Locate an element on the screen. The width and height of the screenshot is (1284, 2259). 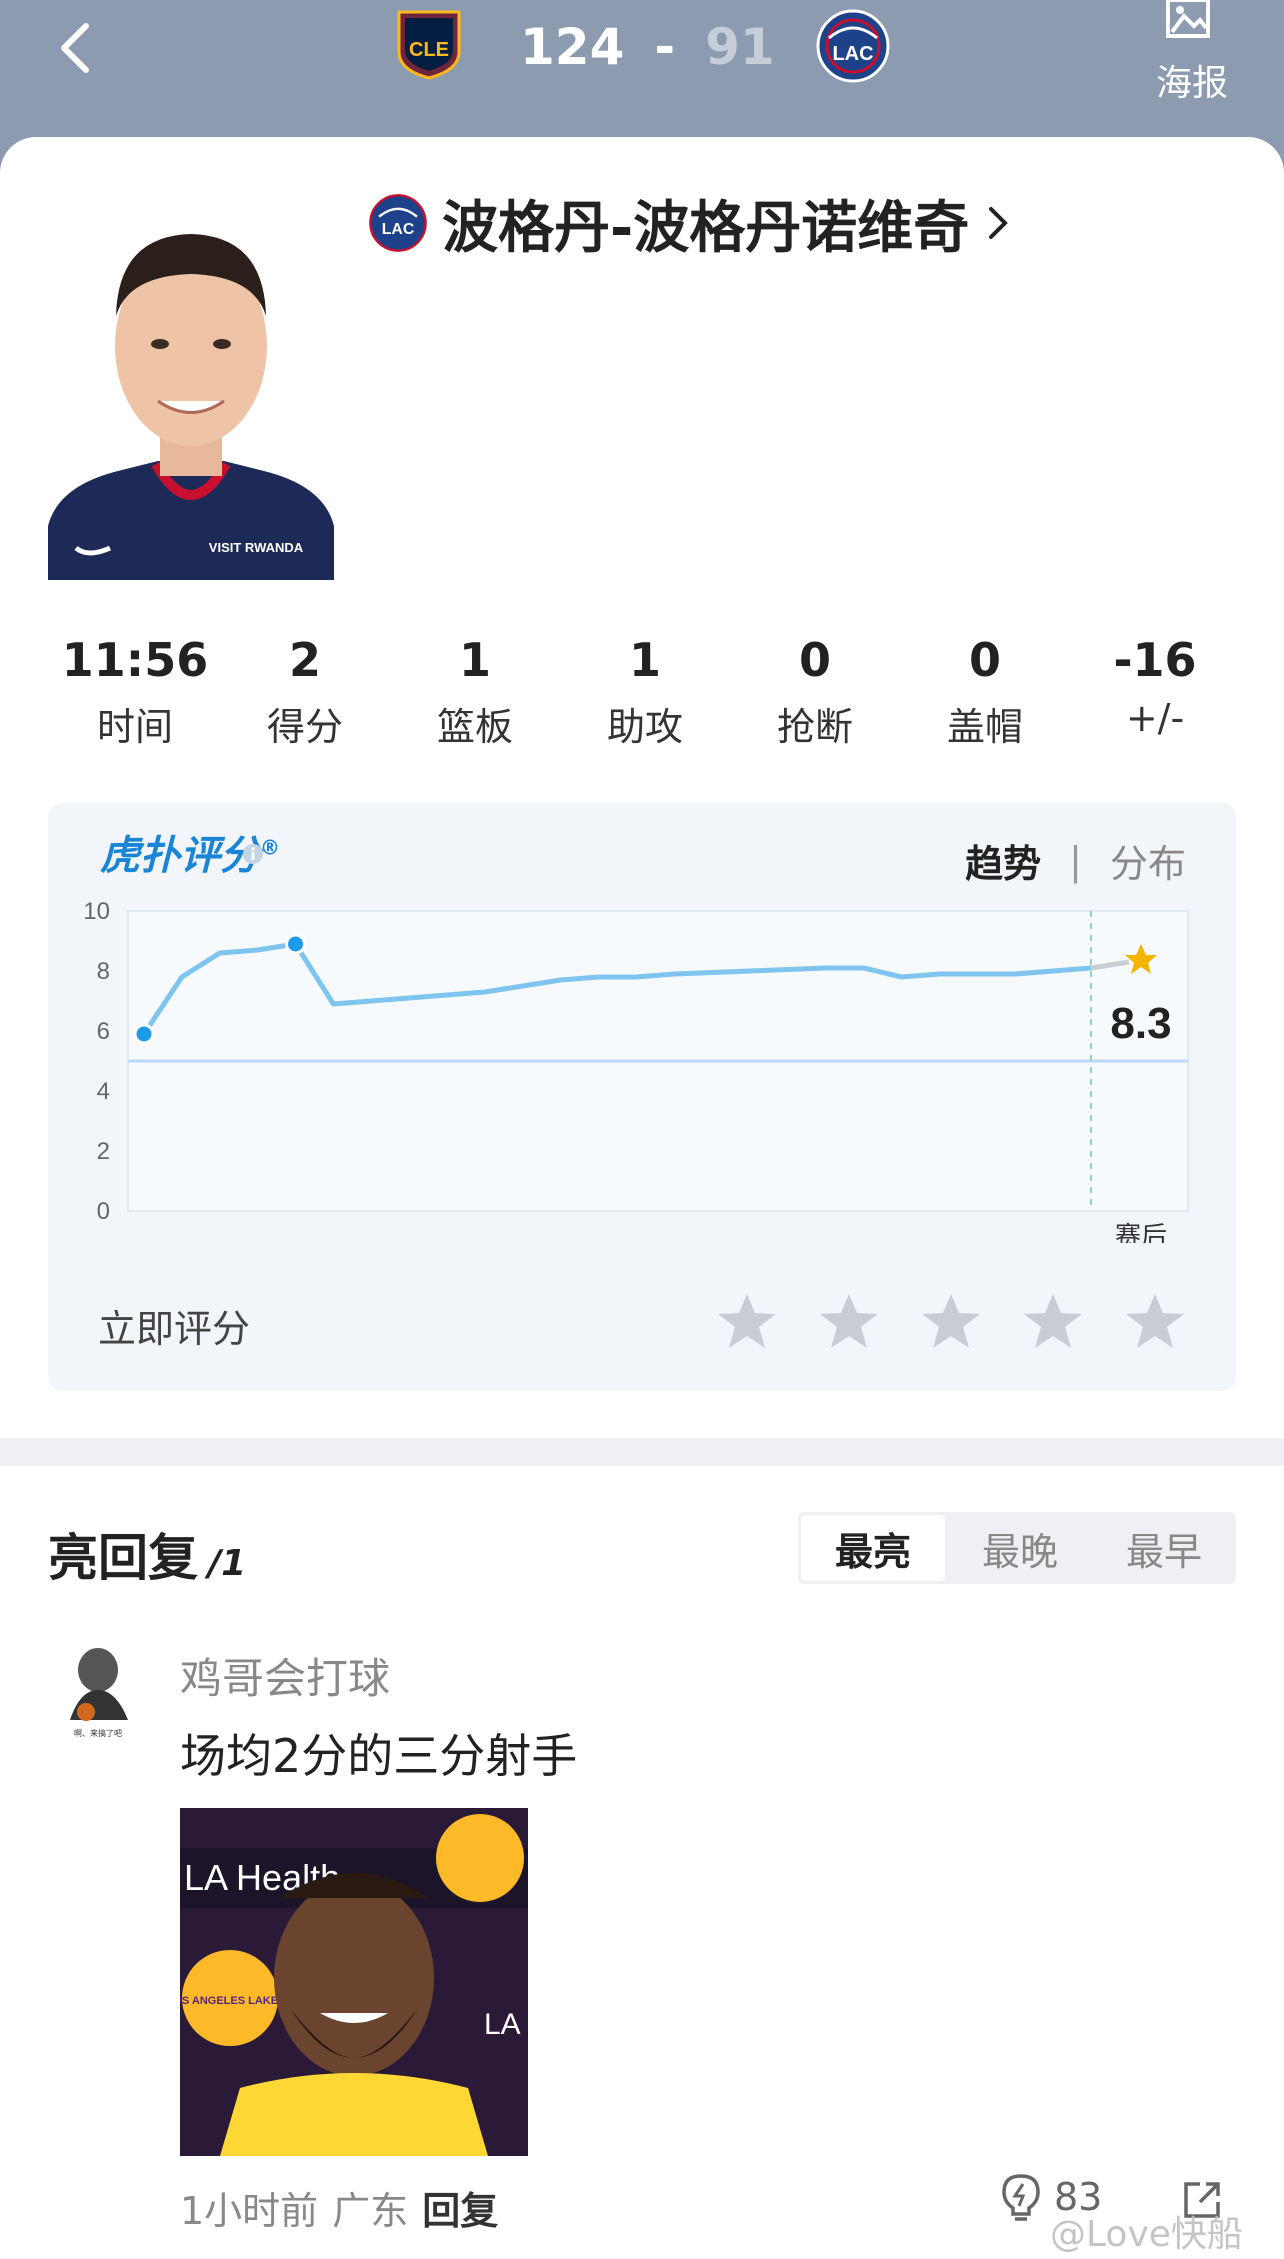
stat-value: 2 is located at coordinates (304, 660).